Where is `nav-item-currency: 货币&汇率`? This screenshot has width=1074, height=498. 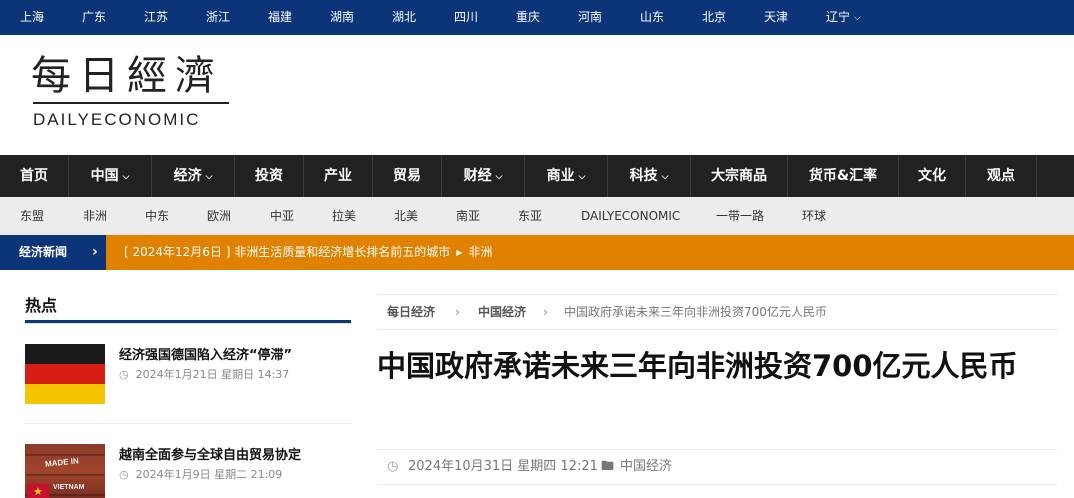 nav-item-currency: 货币&汇率 is located at coordinates (843, 176).